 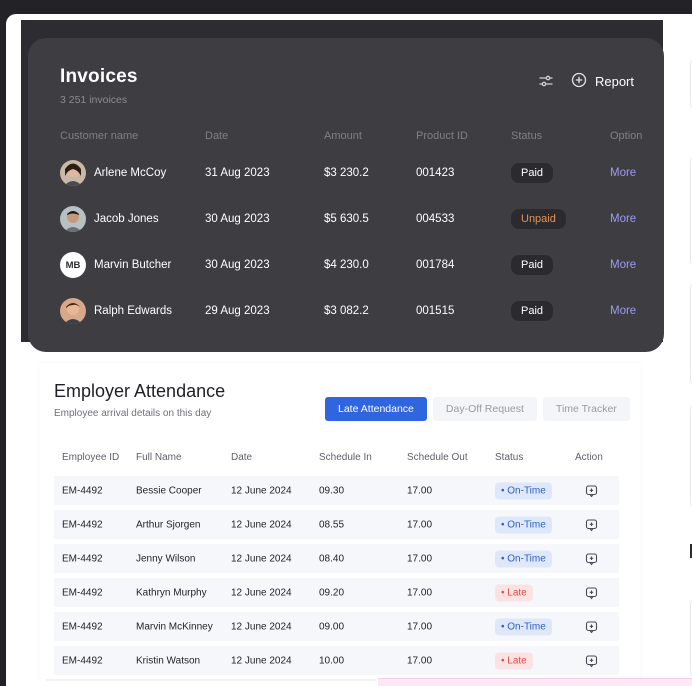 What do you see at coordinates (168, 660) in the screenshot?
I see `full-name: Kristin Watson` at bounding box center [168, 660].